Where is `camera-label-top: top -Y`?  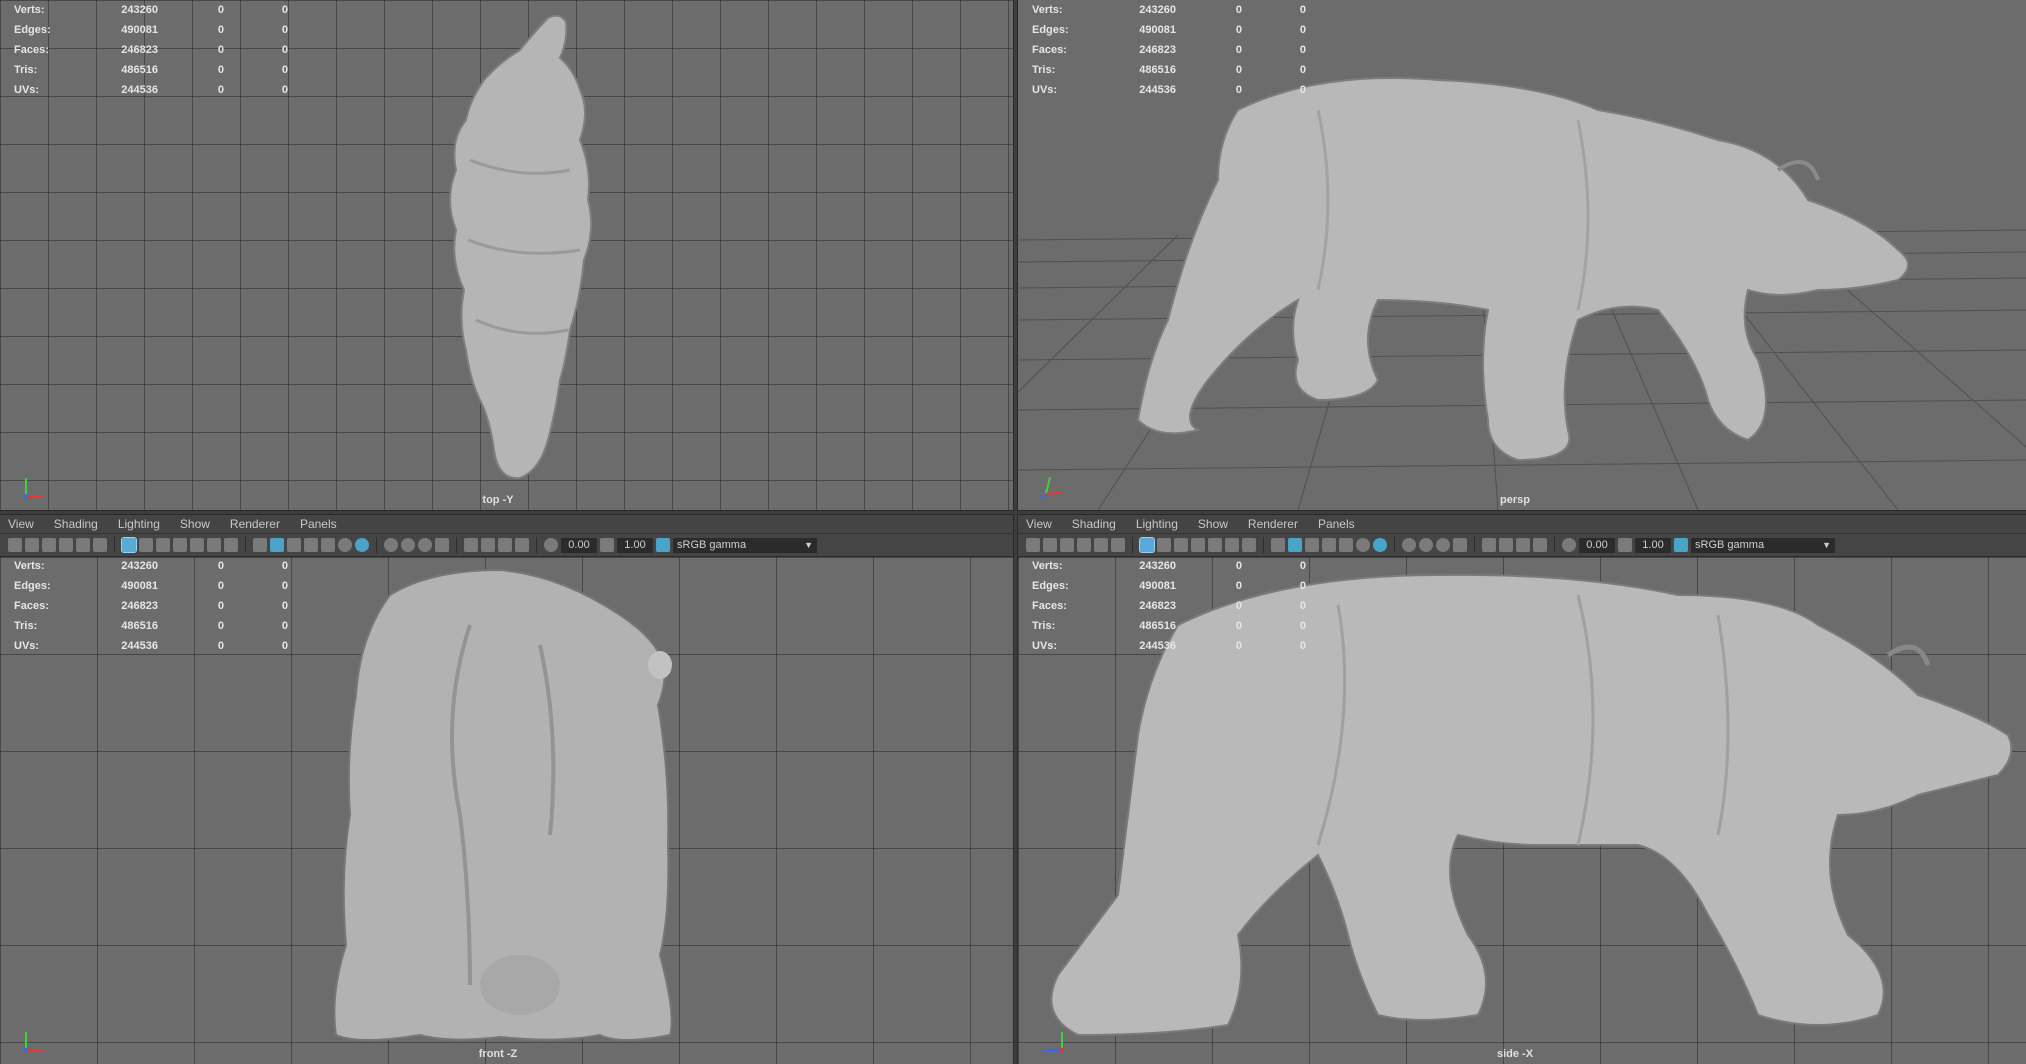 camera-label-top: top -Y is located at coordinates (498, 500).